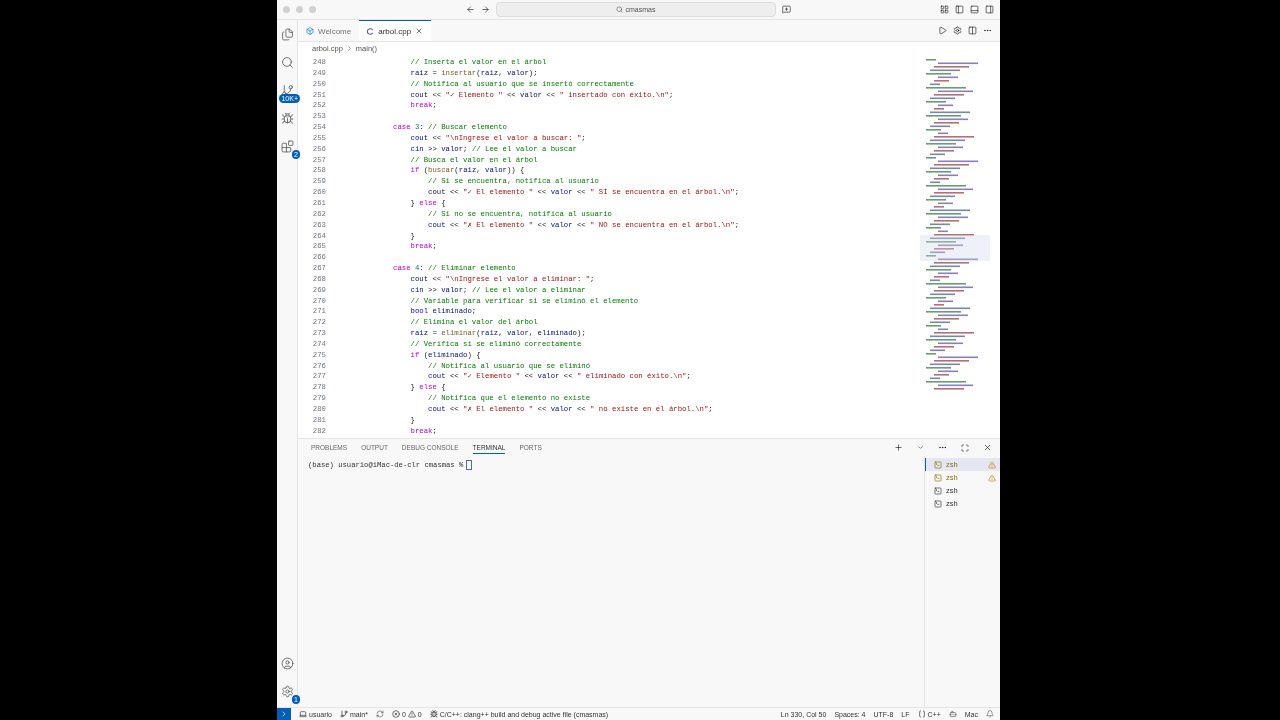  What do you see at coordinates (989, 9) in the screenshot?
I see `secondary-sidebar-icon` at bounding box center [989, 9].